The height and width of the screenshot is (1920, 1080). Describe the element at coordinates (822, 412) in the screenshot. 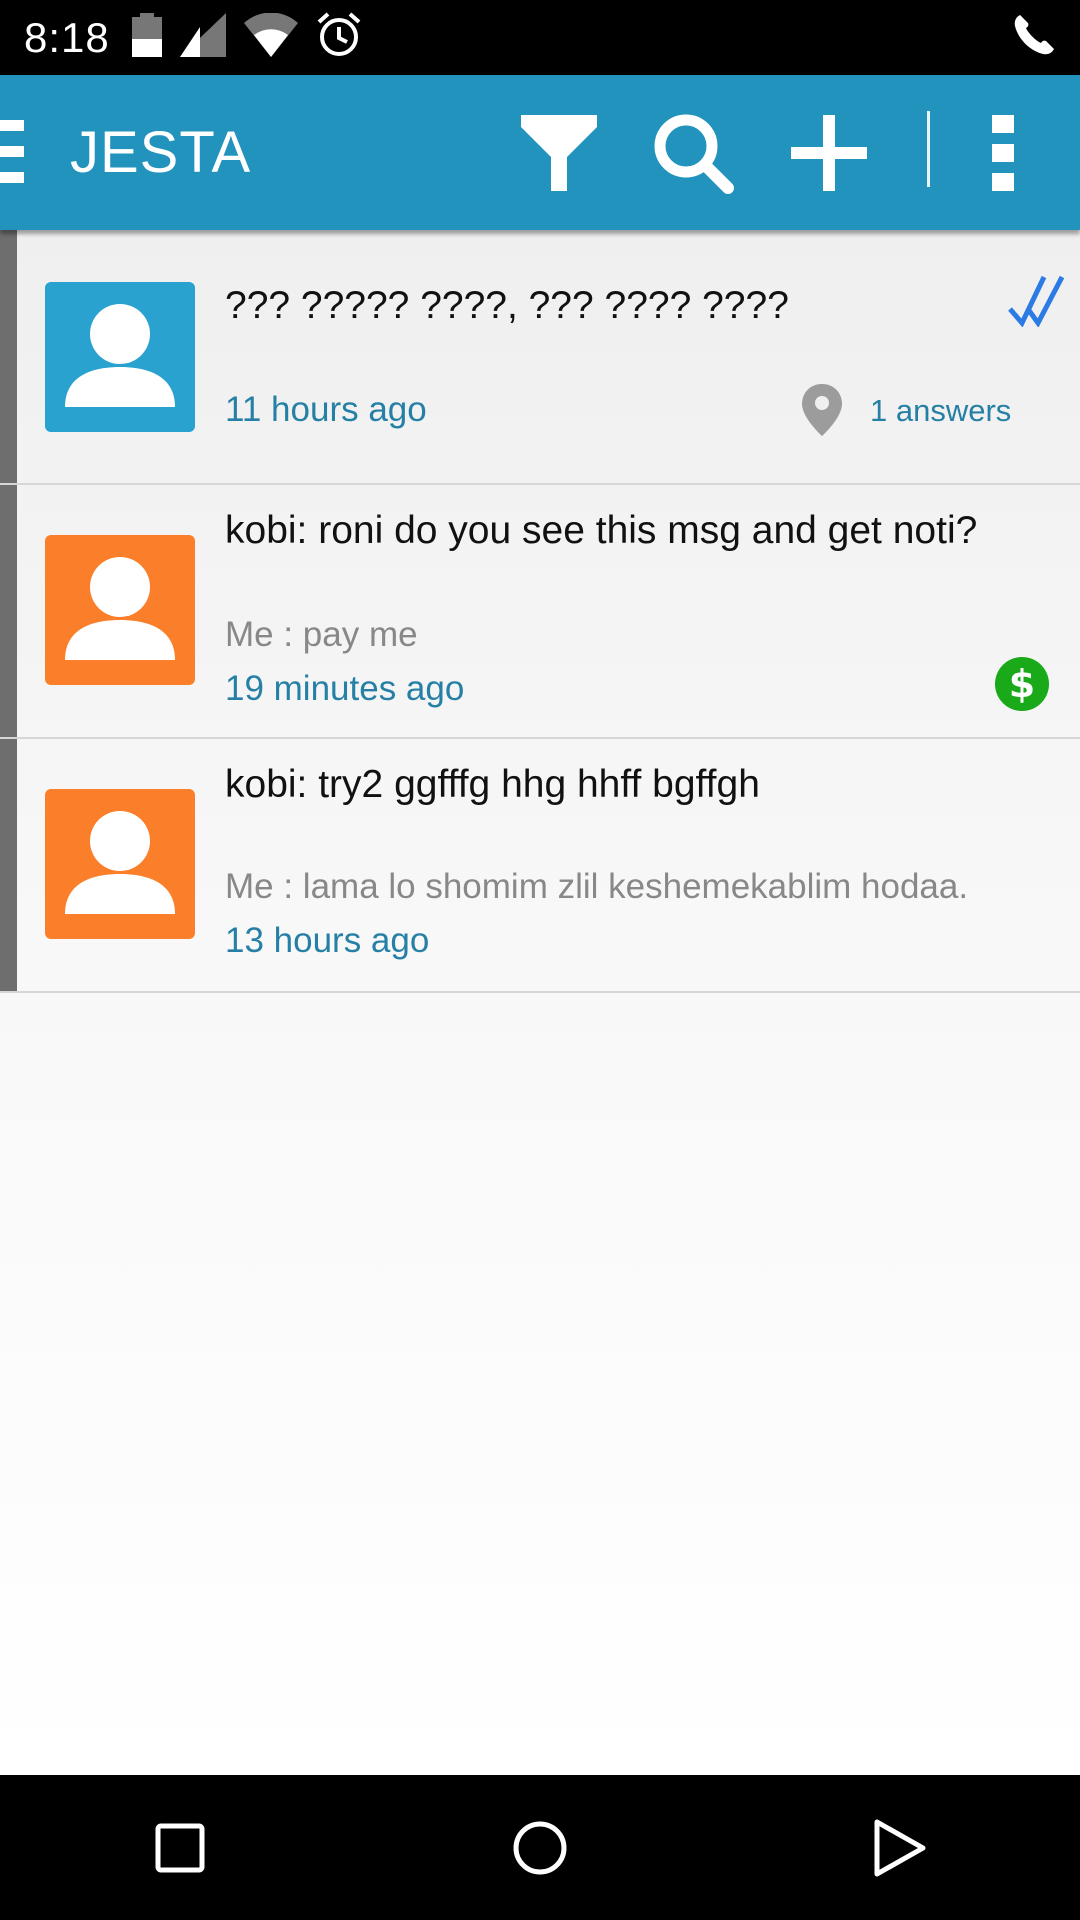

I see `location-pin-icon` at that location.